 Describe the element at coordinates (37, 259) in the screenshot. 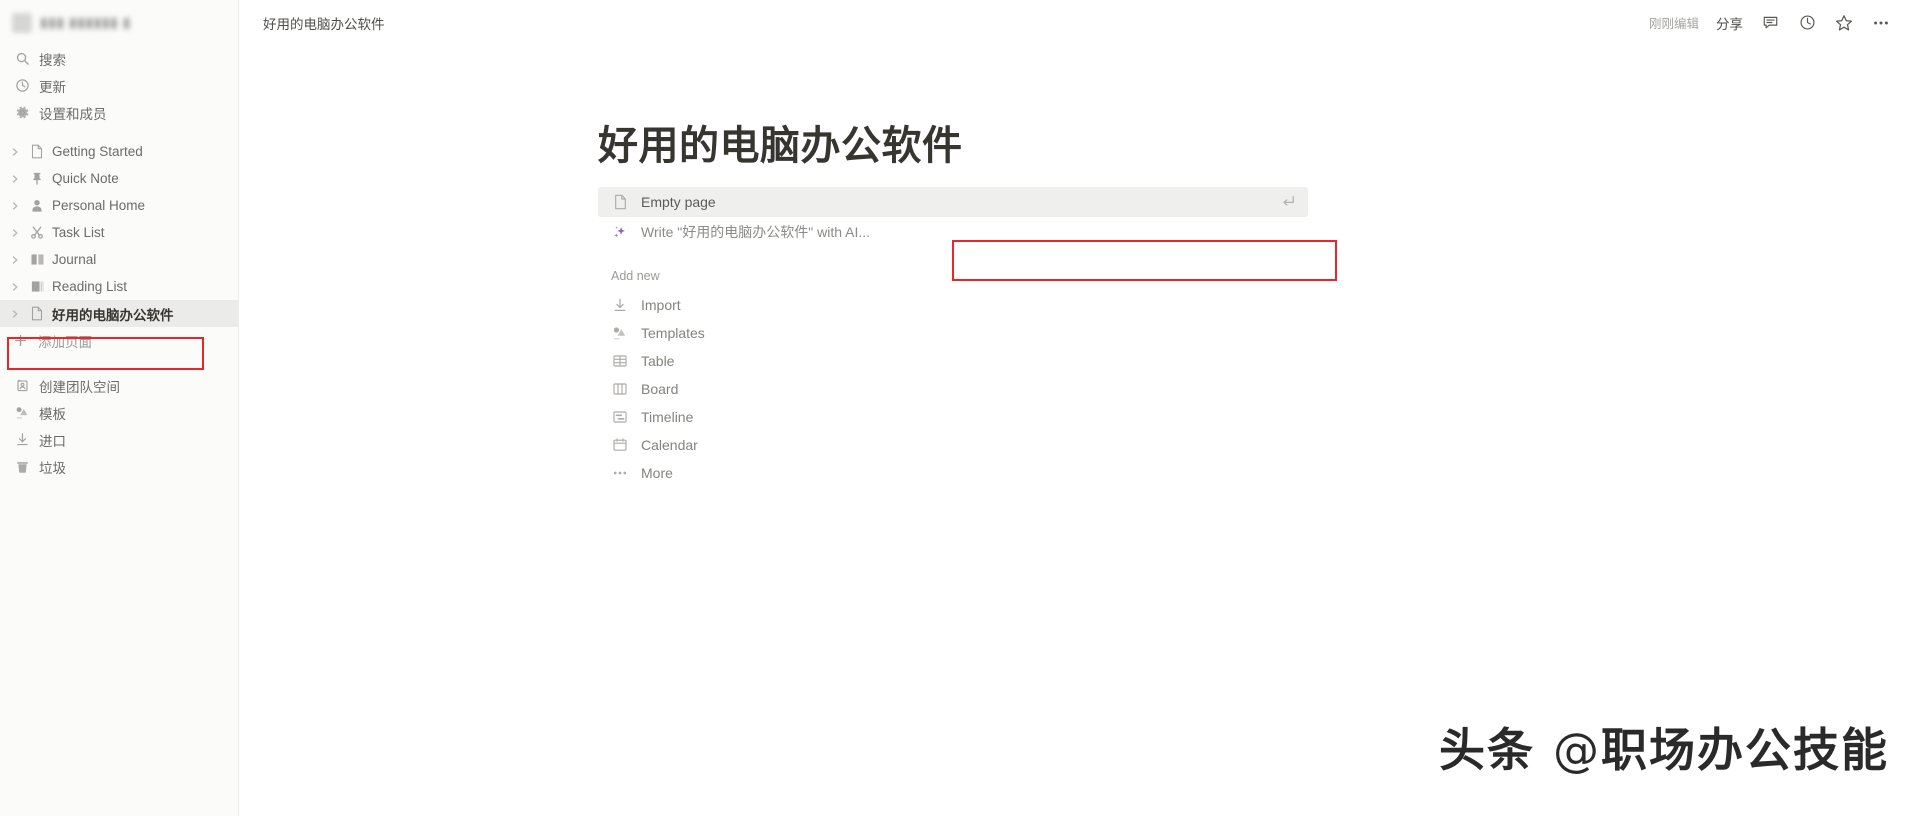

I see `open-book-icon` at that location.